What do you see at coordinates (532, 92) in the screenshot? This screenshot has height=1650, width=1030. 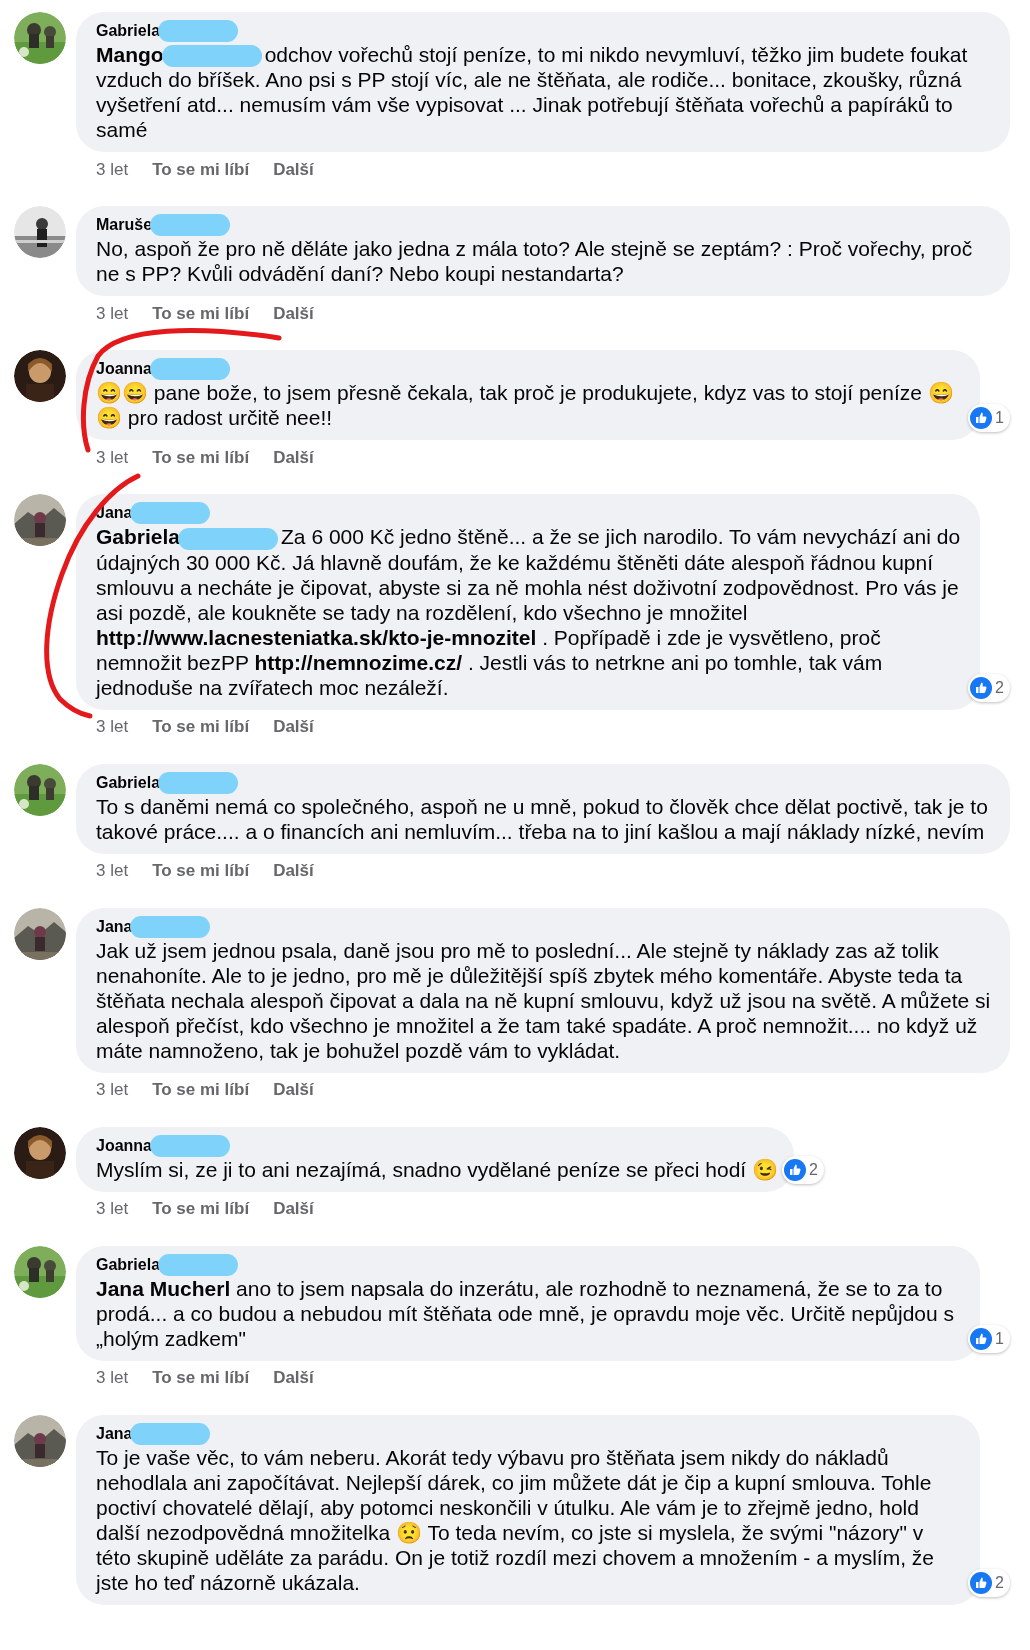 I see `comment-text: Mango odchov vořechů stojí peníze, to mi nikdo nevymluví, těžko jim budete foukat vzduch do bříšek. Ano psi s PP stojí víc, ale ne štěňata, ale rodiče... bonitace, zkoušky, různá vyšetření atd... nemusím vám vše vypisovat ... Jinak potřebují štěňata vořechů a papíráků to samé` at bounding box center [532, 92].